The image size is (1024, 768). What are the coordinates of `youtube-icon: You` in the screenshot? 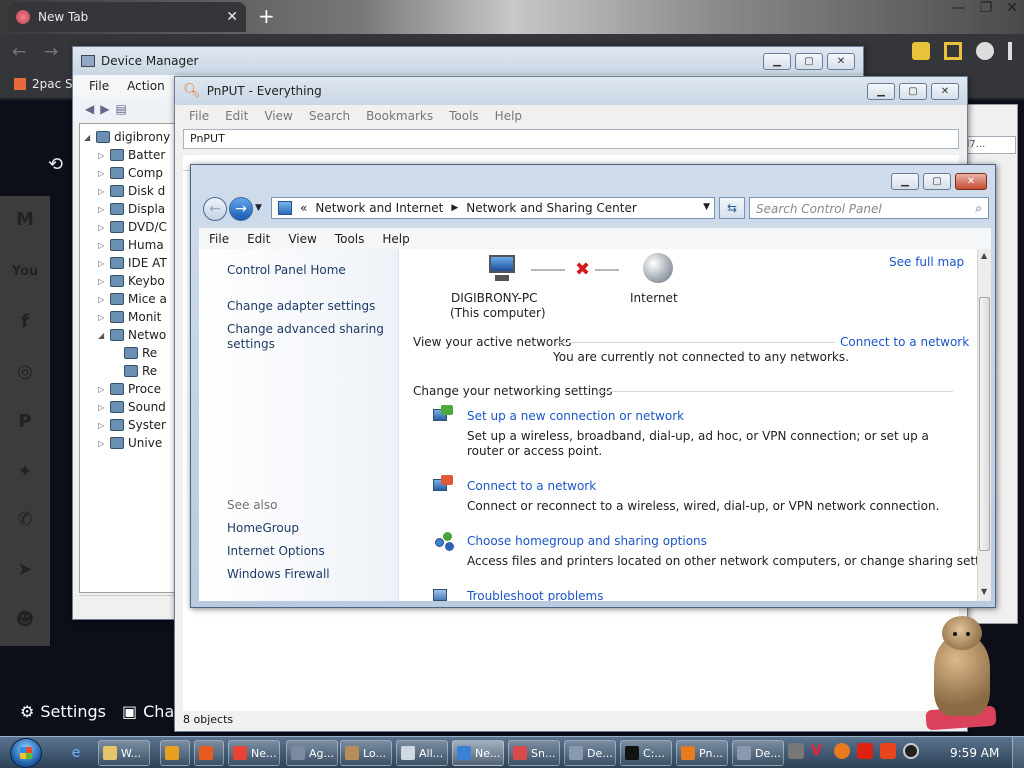 It's located at (25, 271).